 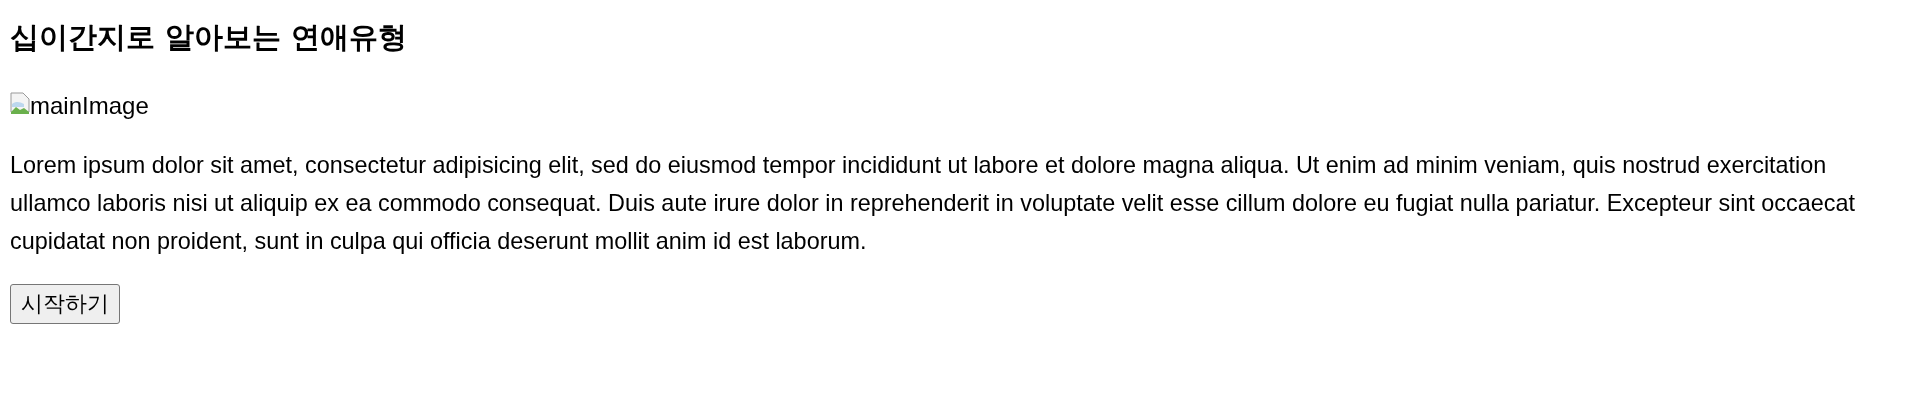 I want to click on image-alt-text: mainImage, so click(x=89, y=106).